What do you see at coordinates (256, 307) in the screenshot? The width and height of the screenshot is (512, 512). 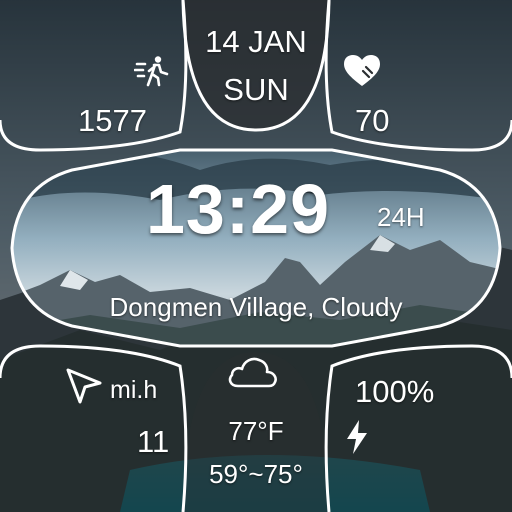 I see `location-weather-text: Dongmen Village, Cloudy` at bounding box center [256, 307].